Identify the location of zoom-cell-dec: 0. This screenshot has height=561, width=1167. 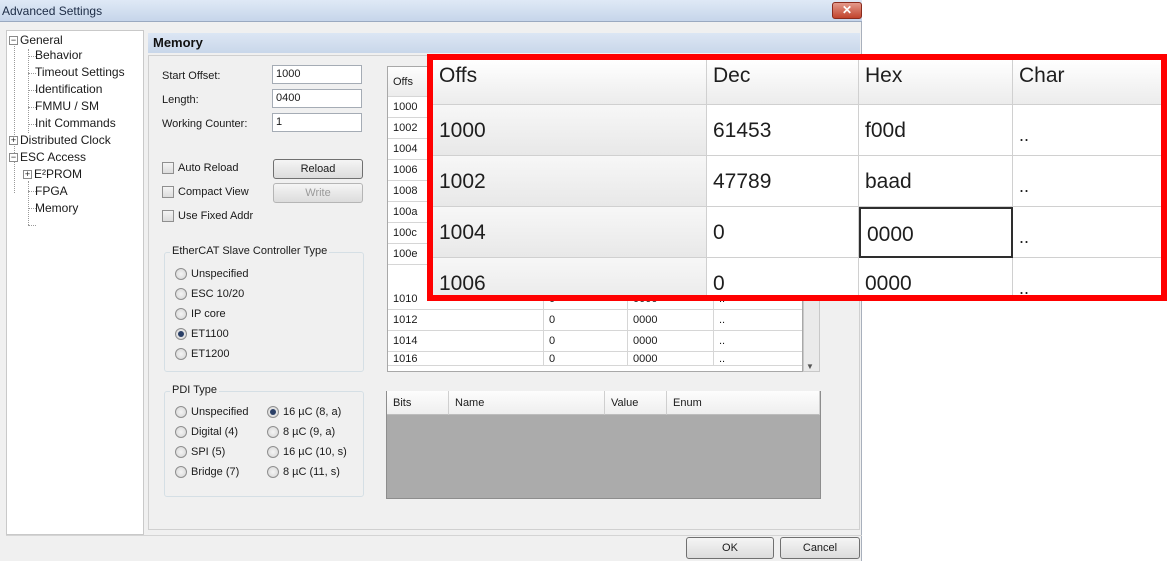
(783, 276).